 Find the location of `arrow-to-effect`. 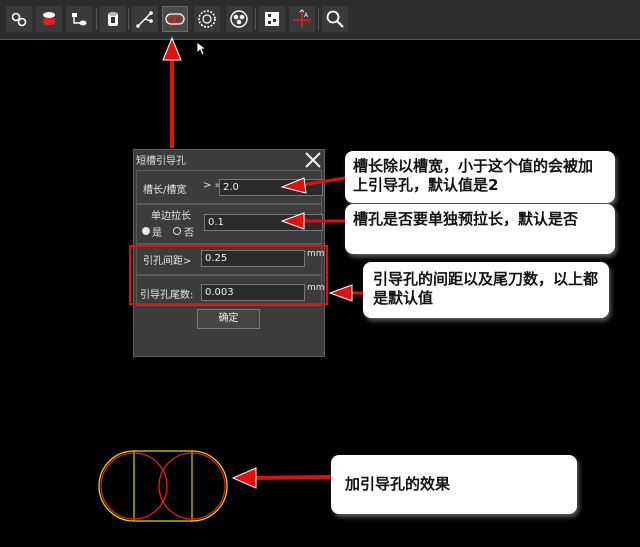

arrow-to-effect is located at coordinates (281, 478).